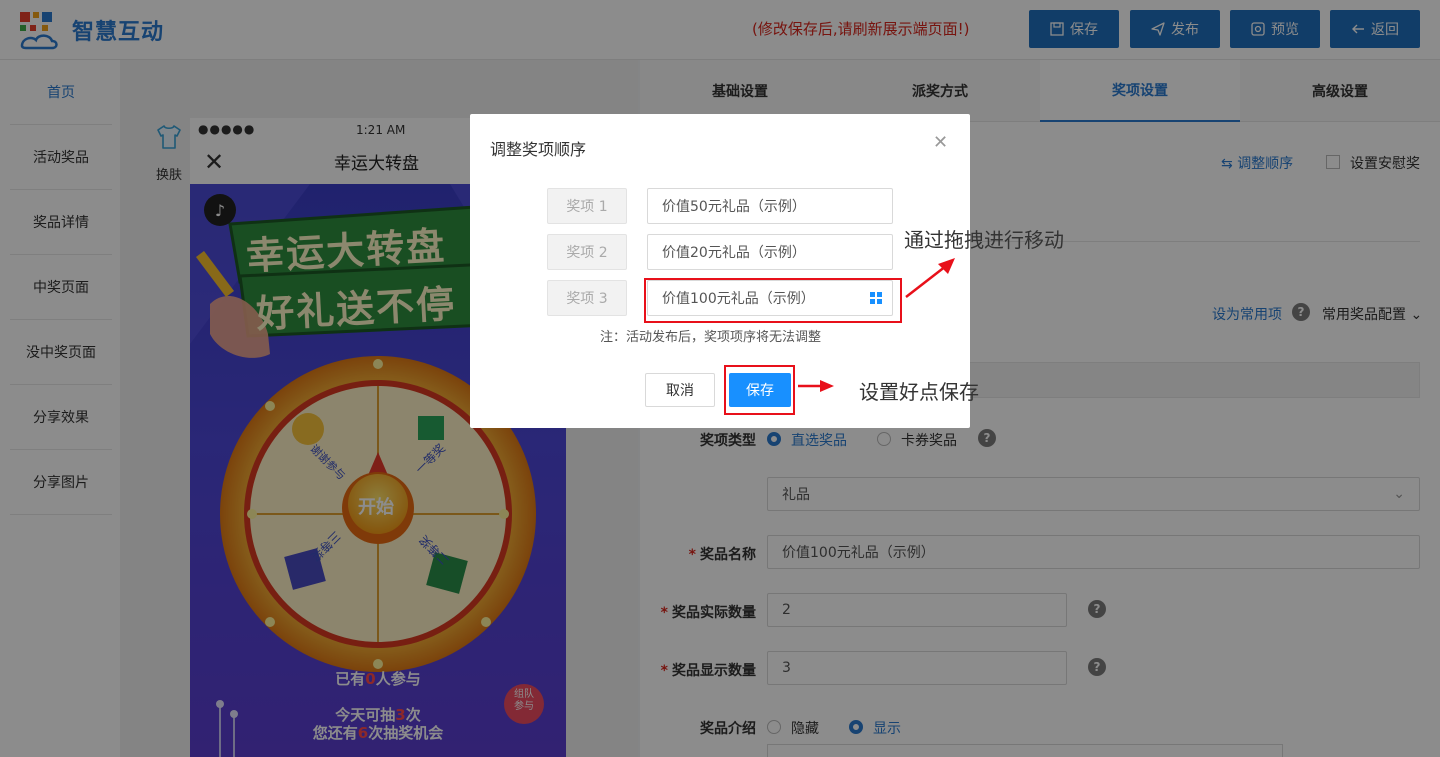  What do you see at coordinates (759, 390) in the screenshot?
I see `highlight-box-save` at bounding box center [759, 390].